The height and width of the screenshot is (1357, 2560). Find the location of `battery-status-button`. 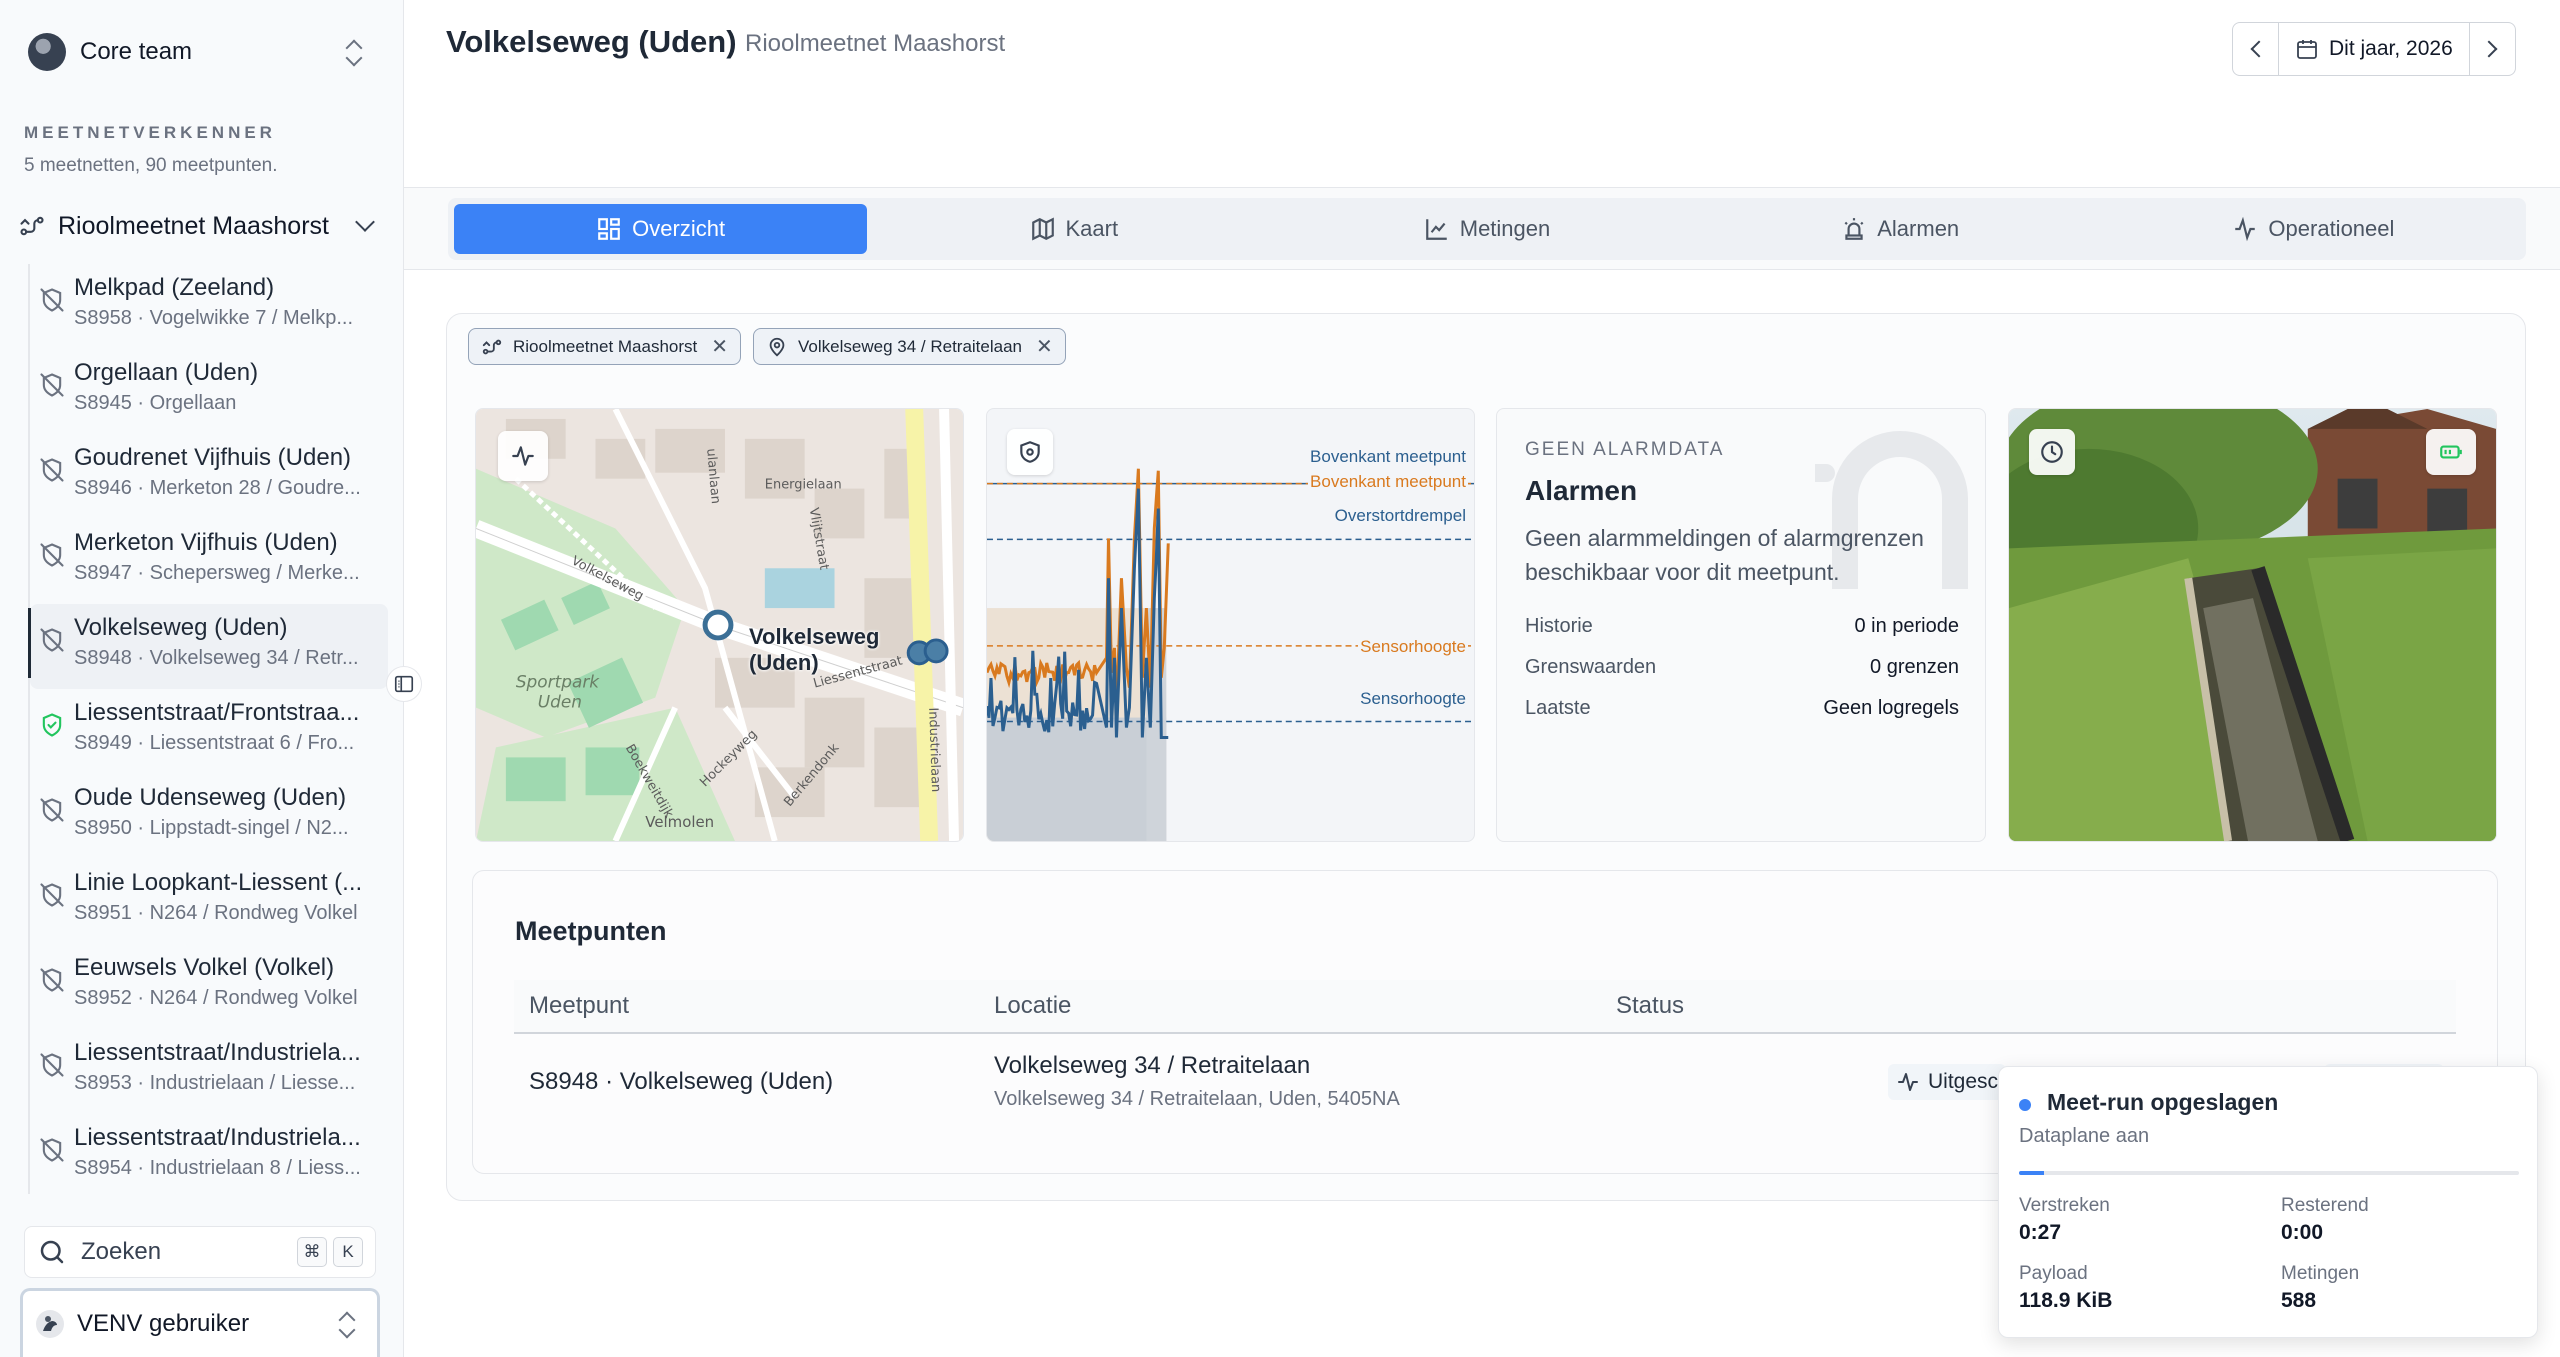

battery-status-button is located at coordinates (2451, 452).